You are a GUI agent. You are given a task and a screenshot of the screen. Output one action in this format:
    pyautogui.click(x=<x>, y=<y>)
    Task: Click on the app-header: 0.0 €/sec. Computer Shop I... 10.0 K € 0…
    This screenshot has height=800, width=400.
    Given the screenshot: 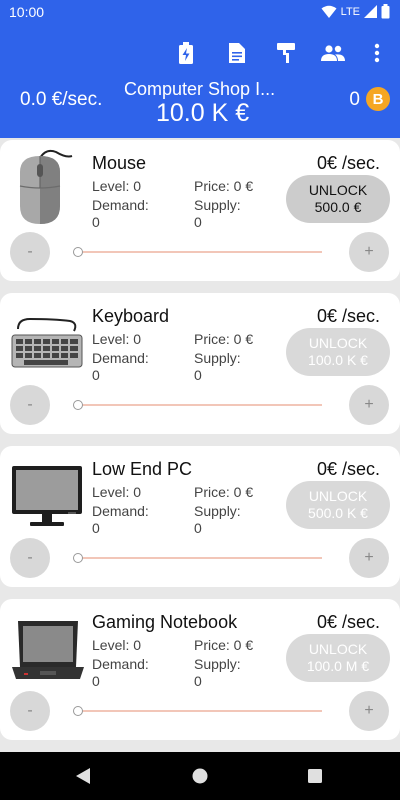 What is the action you would take?
    pyautogui.click(x=200, y=81)
    